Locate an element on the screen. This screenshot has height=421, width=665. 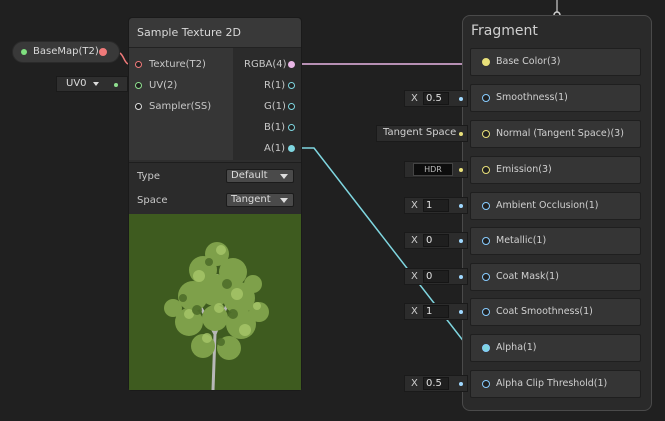
slot-coat-mask: Coat Mask(1) is located at coordinates (555, 277).